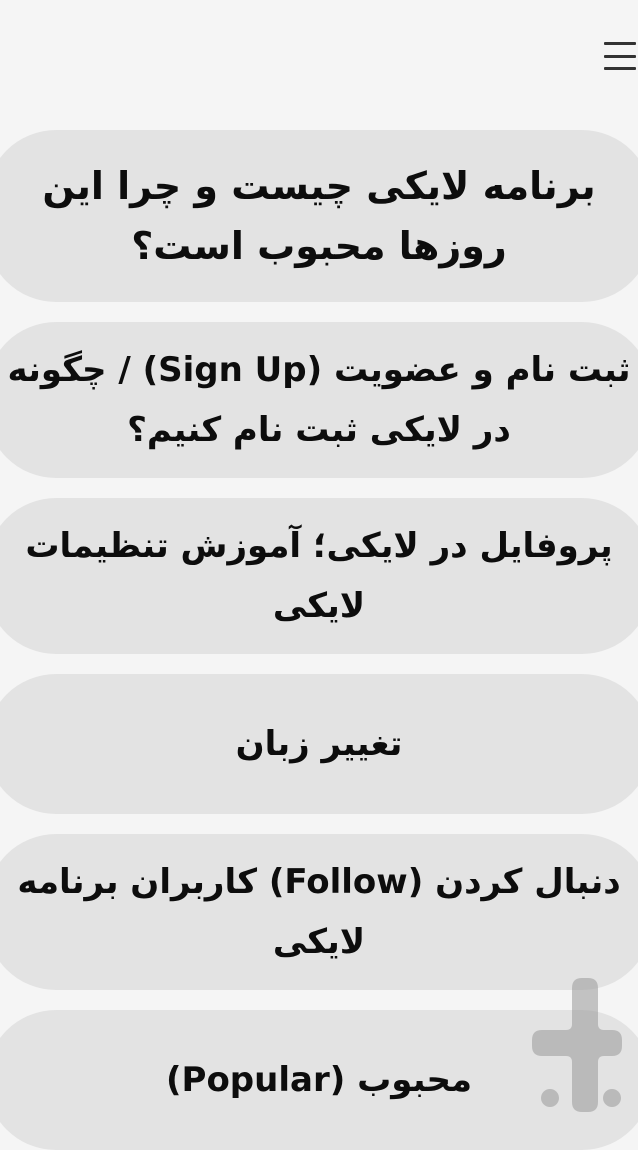 The height and width of the screenshot is (1150, 638). I want to click on menu-item-profile-settings: پروفایل در لایکی؛ آموزش تنظیمات لایکی, so click(319, 576).